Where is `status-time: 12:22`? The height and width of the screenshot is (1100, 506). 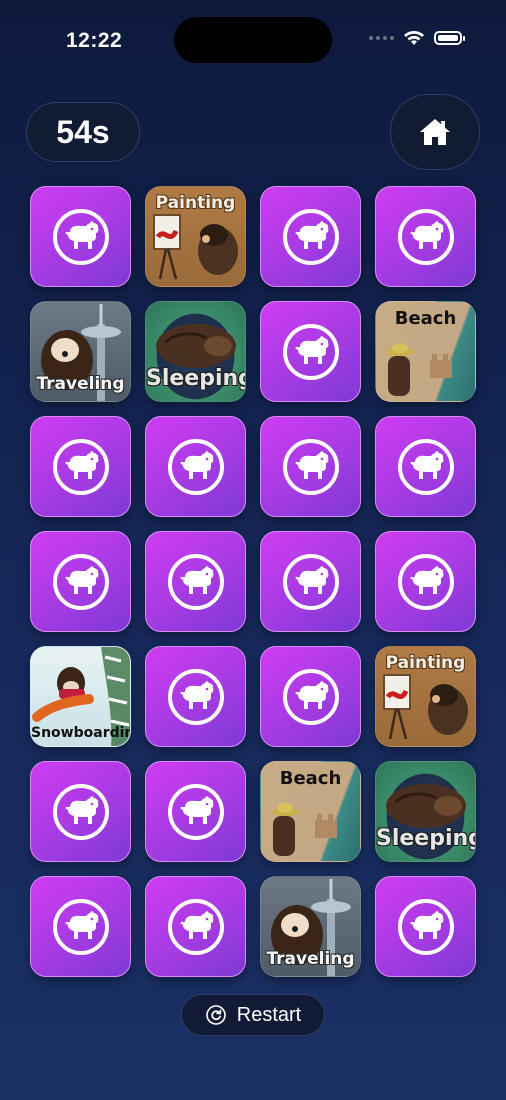
status-time: 12:22 is located at coordinates (94, 40).